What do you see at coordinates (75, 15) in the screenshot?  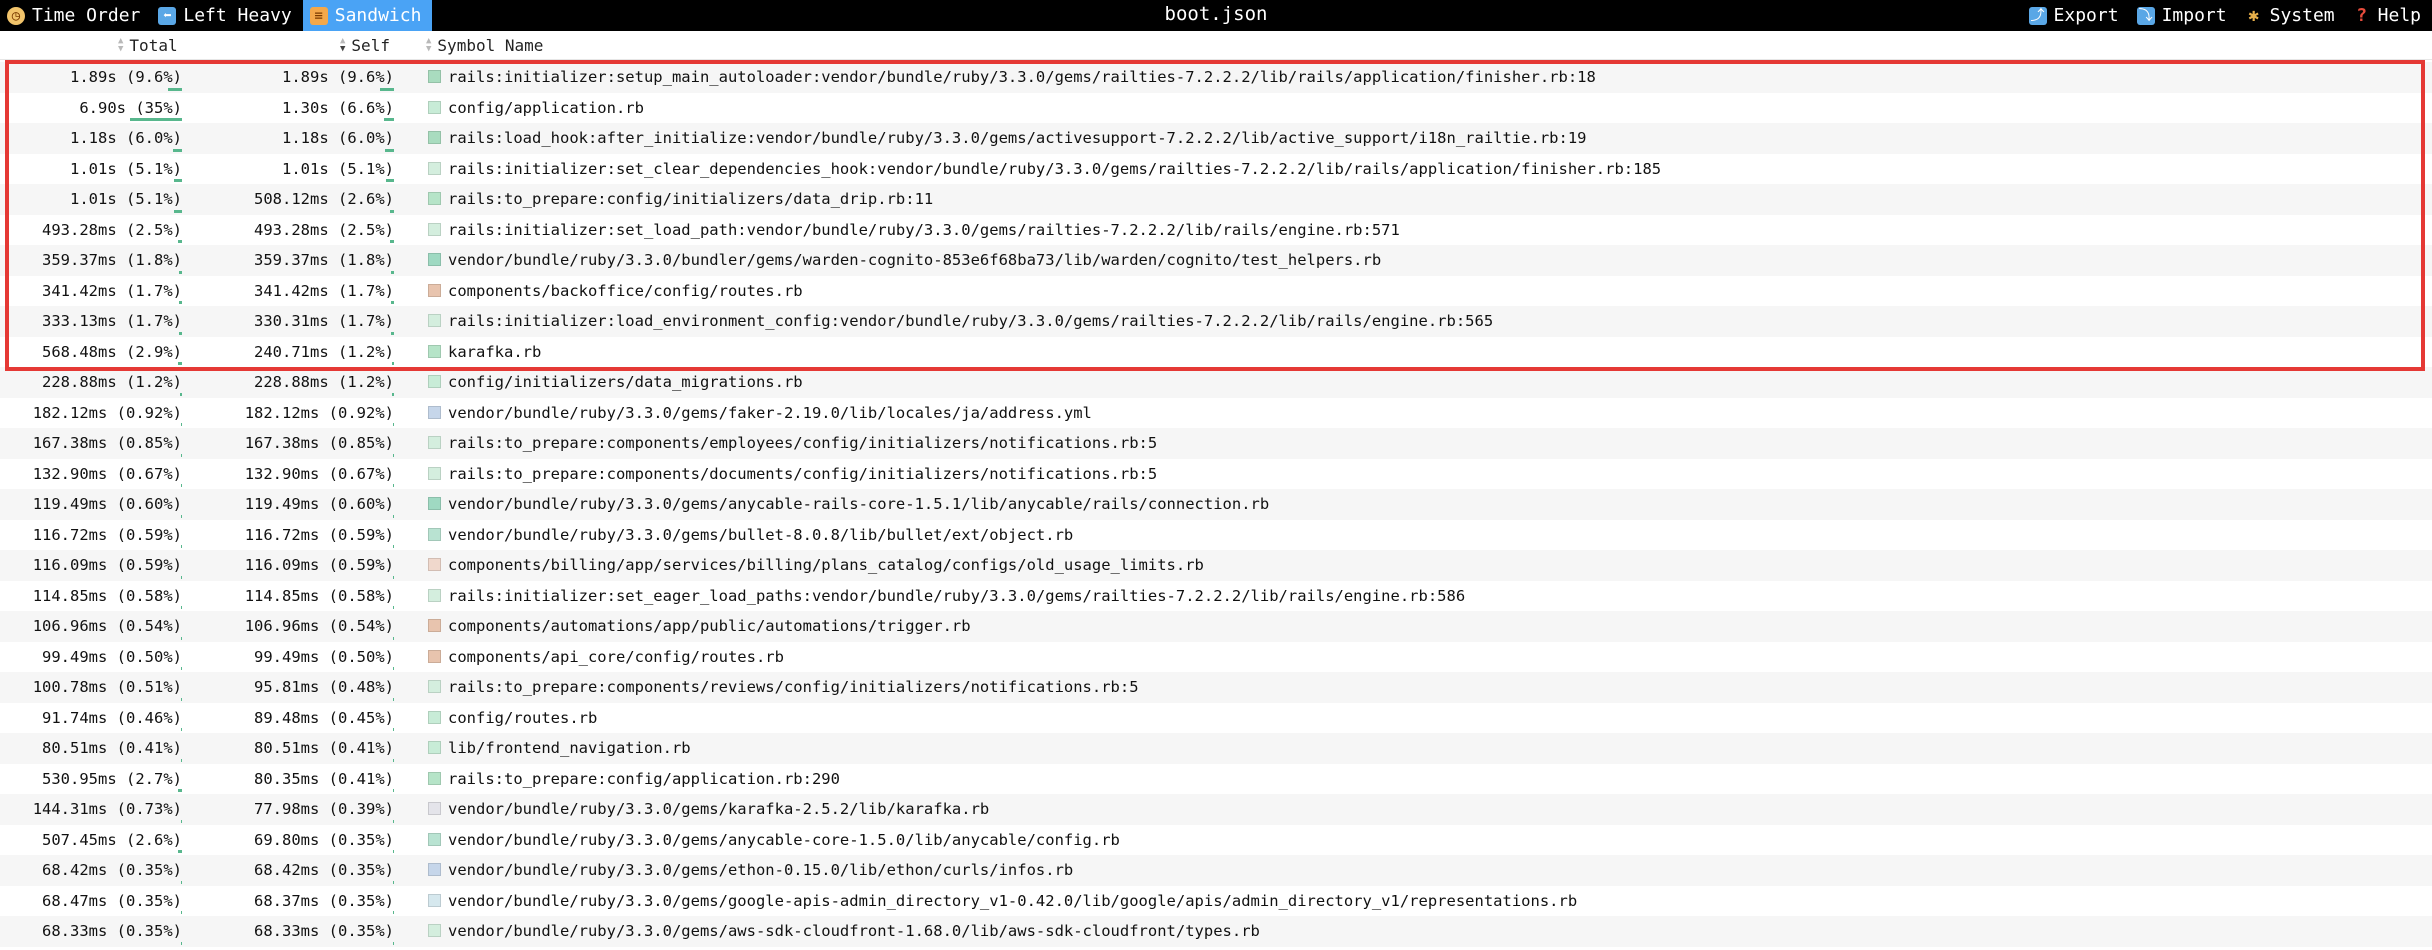 I see `time-order-button: ◷ Time Order` at bounding box center [75, 15].